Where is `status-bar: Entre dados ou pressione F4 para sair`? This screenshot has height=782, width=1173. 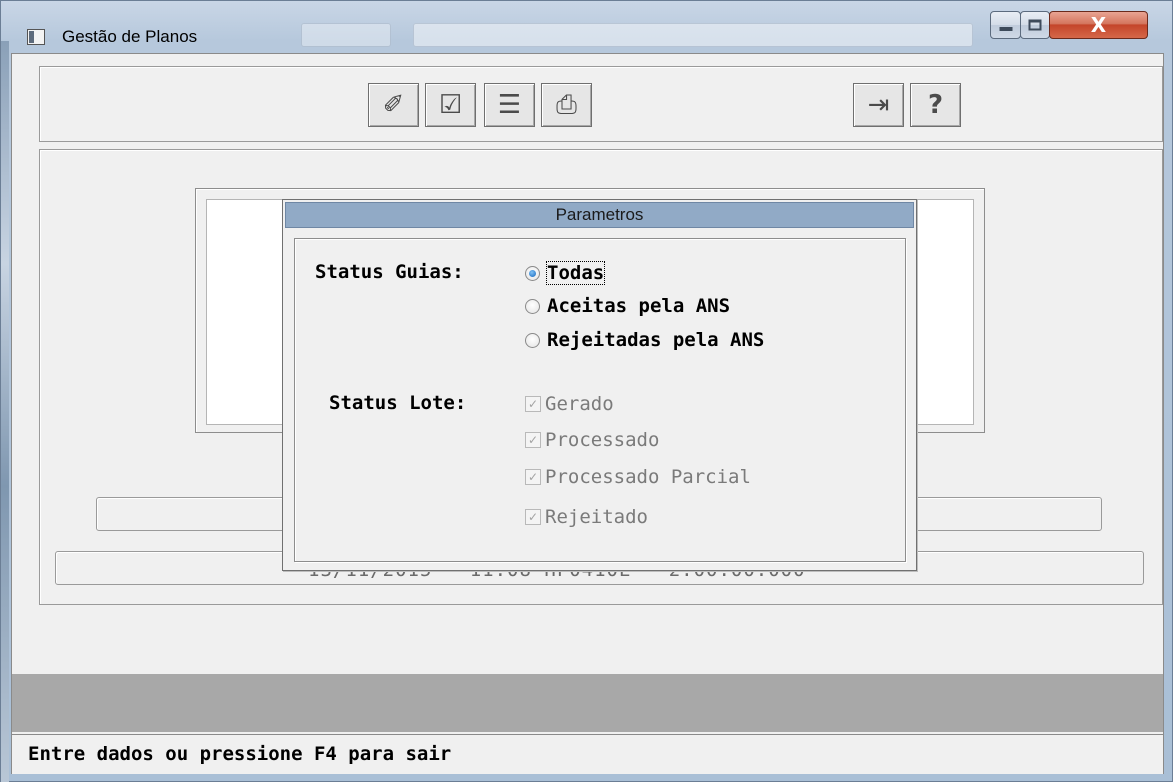
status-bar: Entre dados ou pressione F4 para sair is located at coordinates (587, 754).